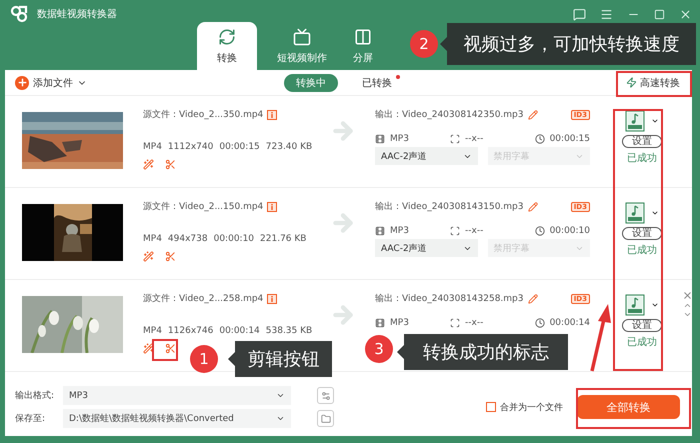 This screenshot has width=700, height=443. I want to click on save-label: 保存至:, so click(30, 418).